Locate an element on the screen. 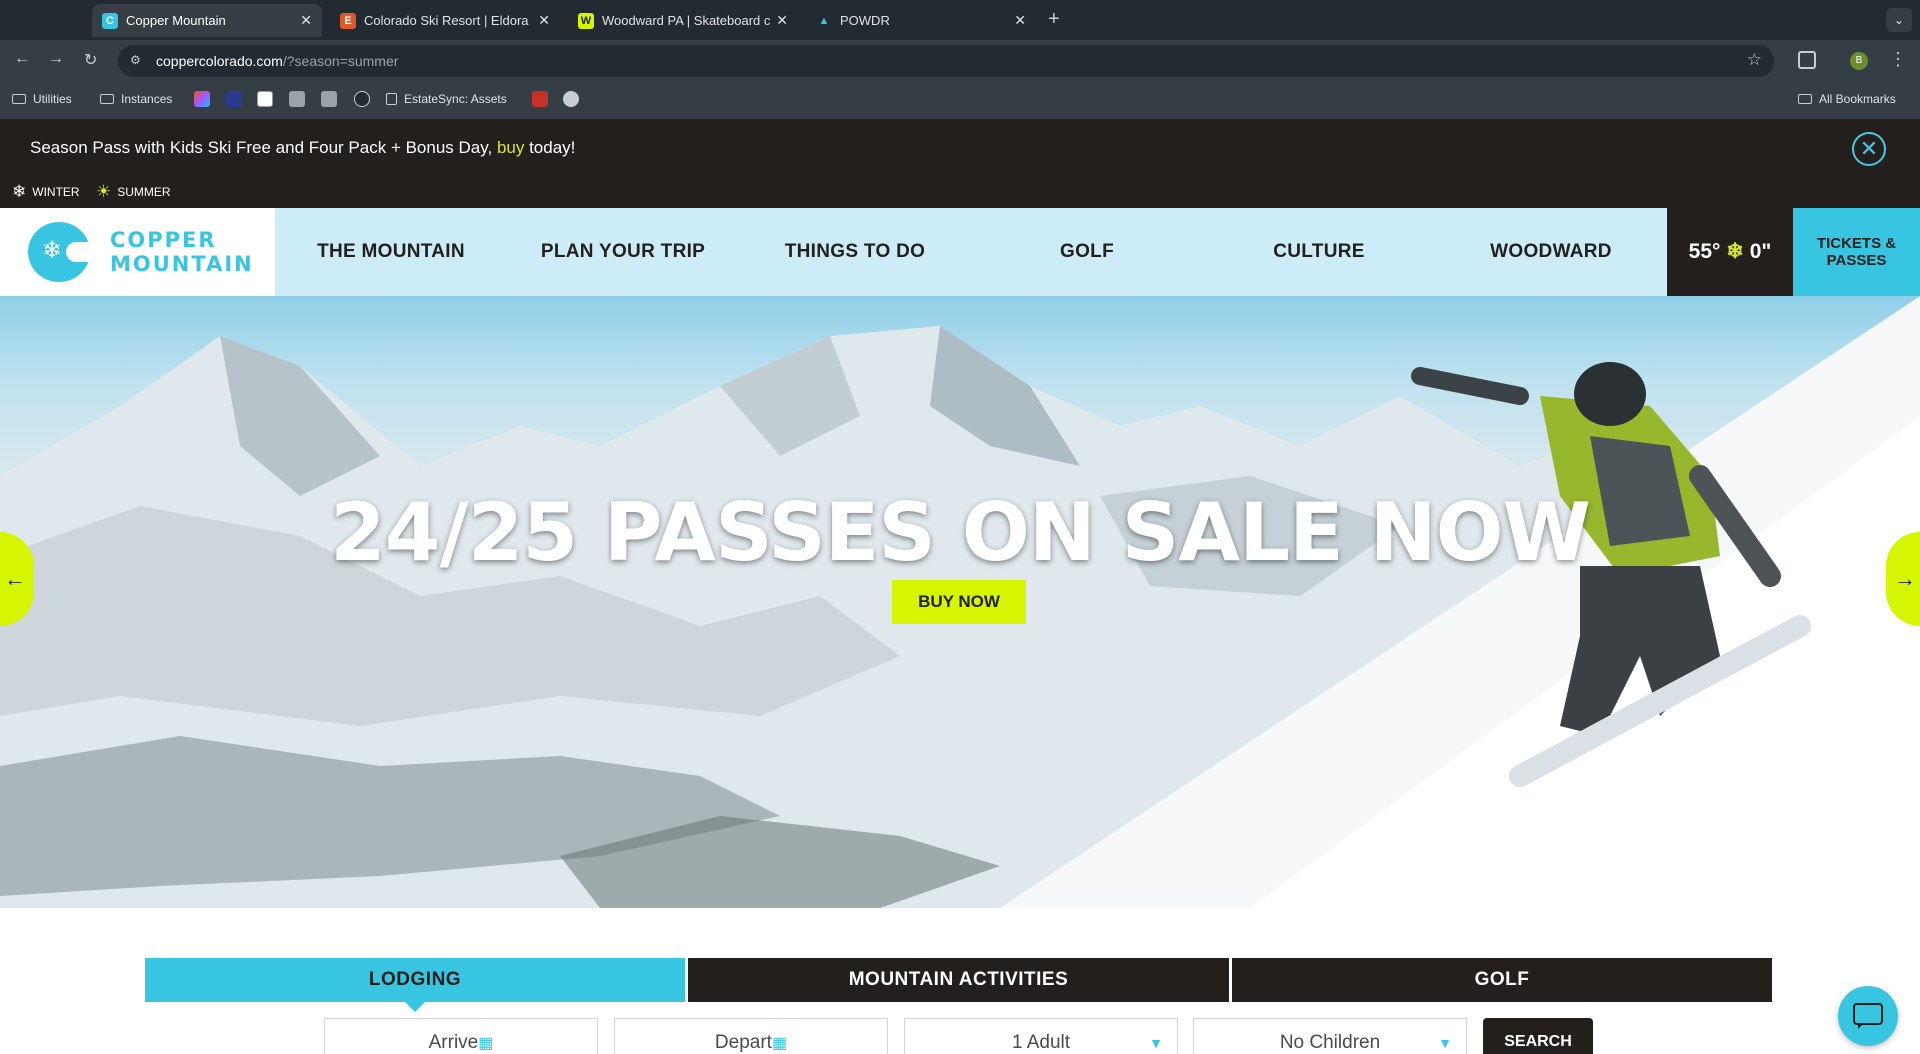 This screenshot has width=1920, height=1054. red-bookmark-icon is located at coordinates (540, 99).